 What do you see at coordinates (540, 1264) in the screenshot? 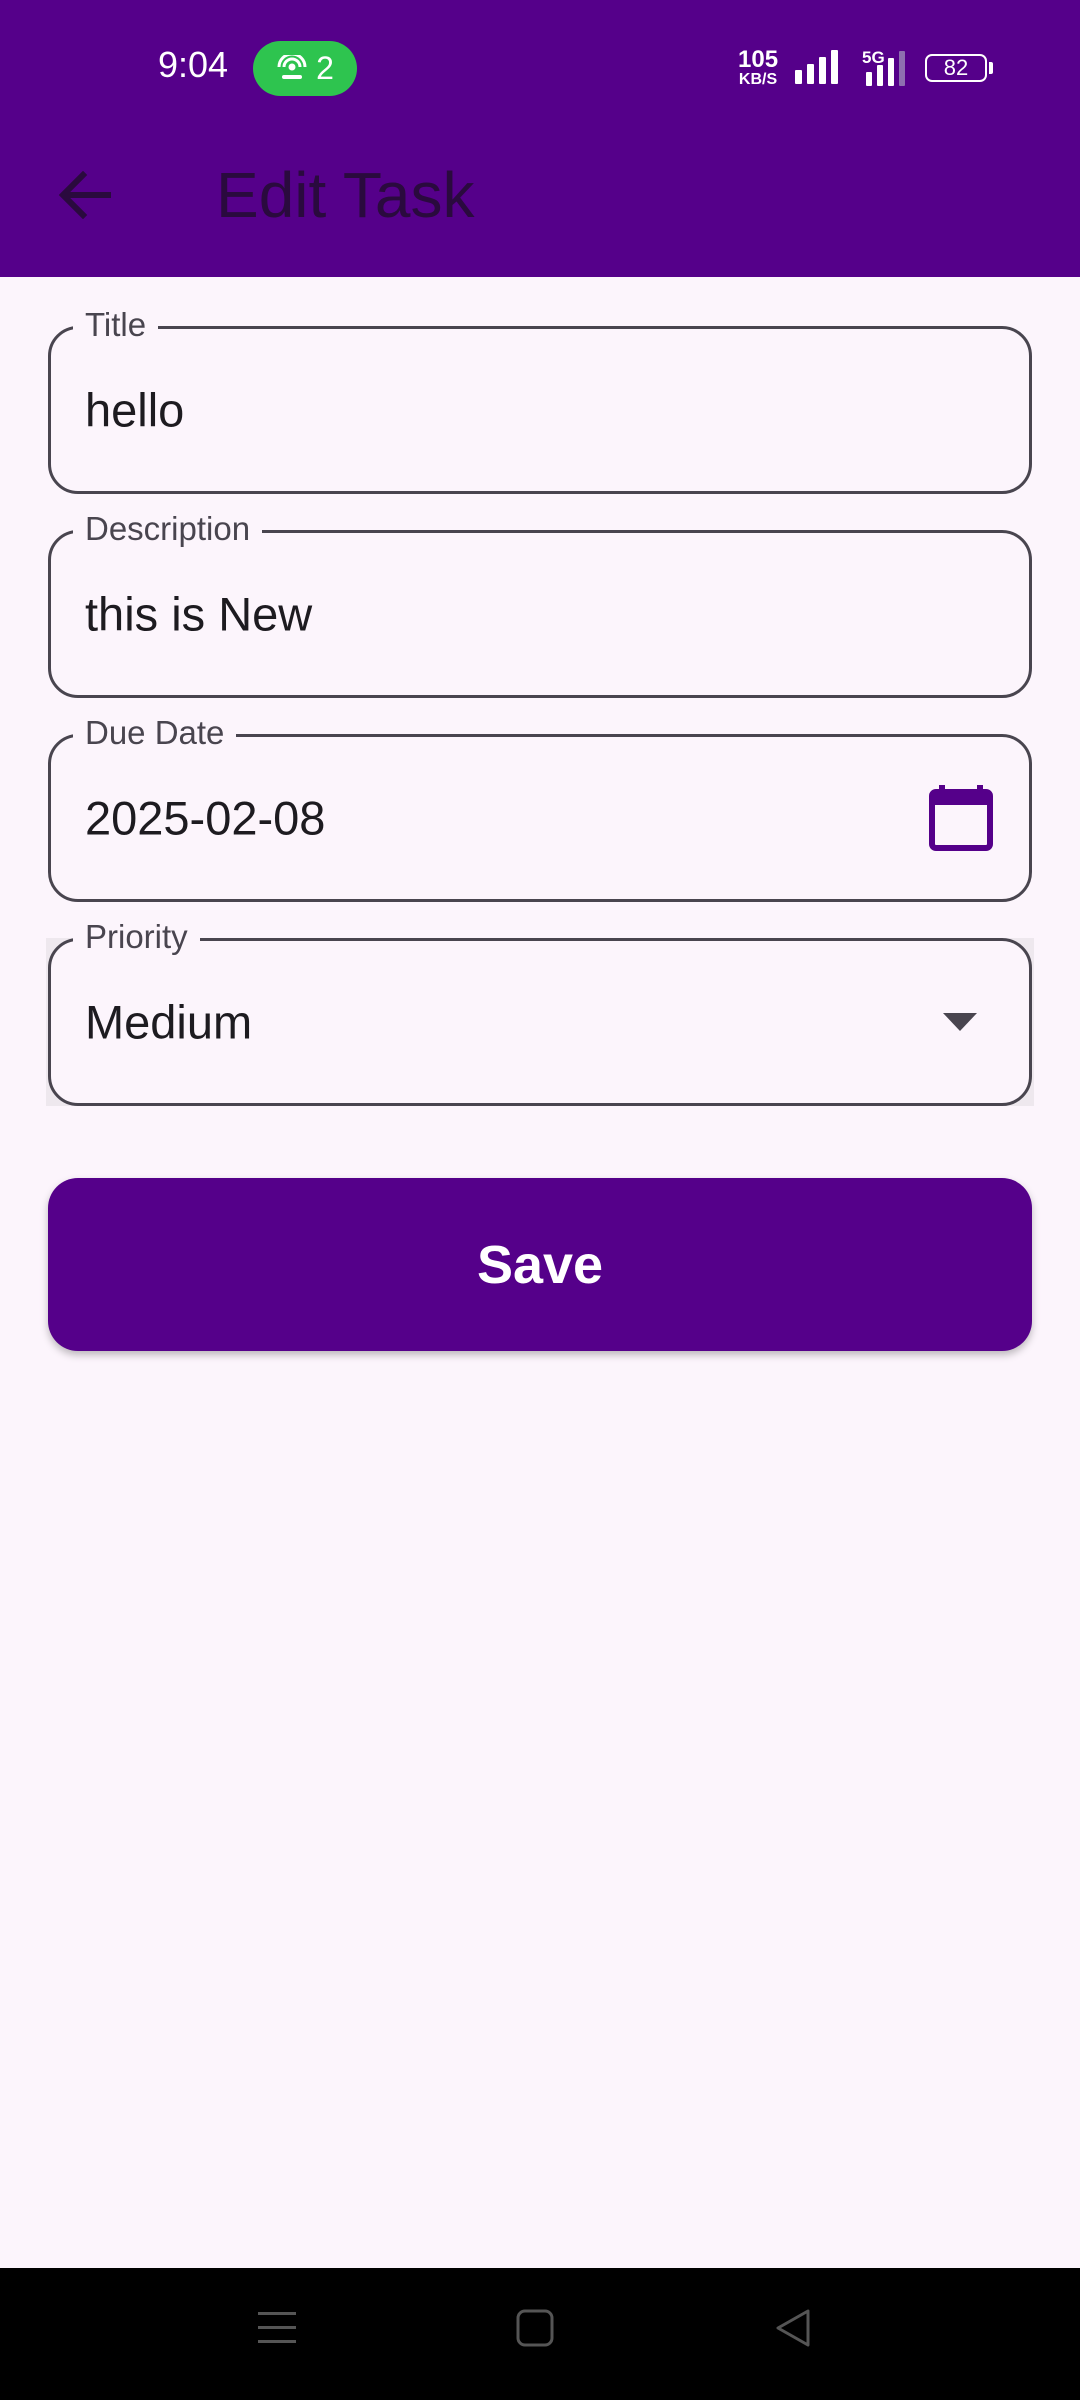
I see `save-button: Save` at bounding box center [540, 1264].